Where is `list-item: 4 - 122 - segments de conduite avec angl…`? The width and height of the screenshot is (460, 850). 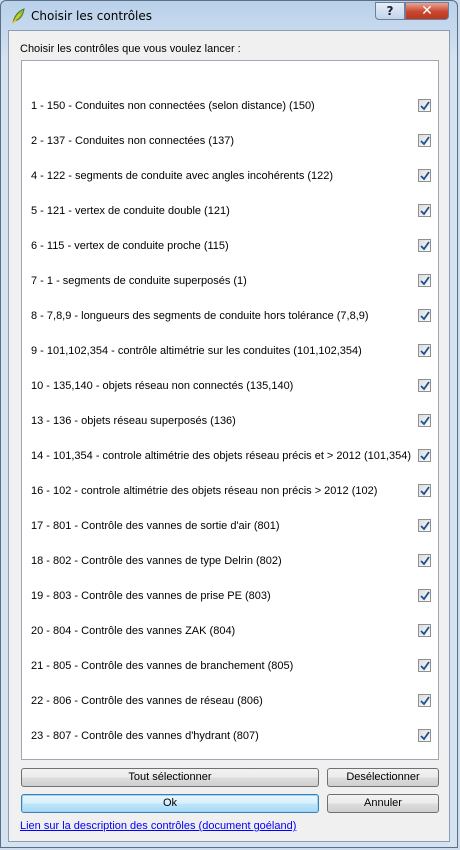 list-item: 4 - 122 - segments de conduite avec angl… is located at coordinates (230, 176).